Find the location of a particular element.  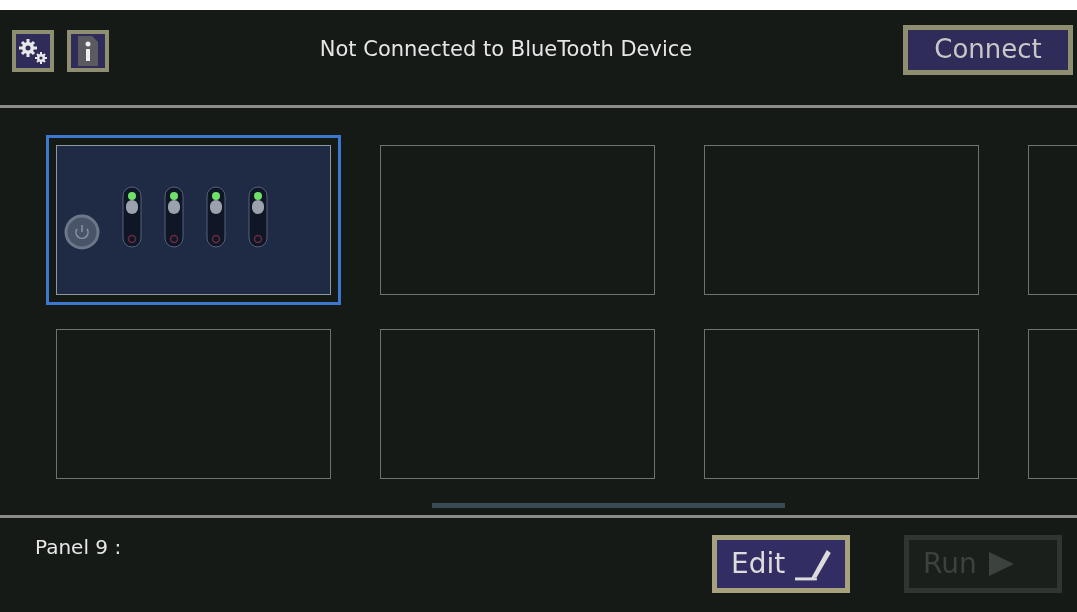

connection-status: Not Connected to BlueTooth Device is located at coordinates (506, 49).